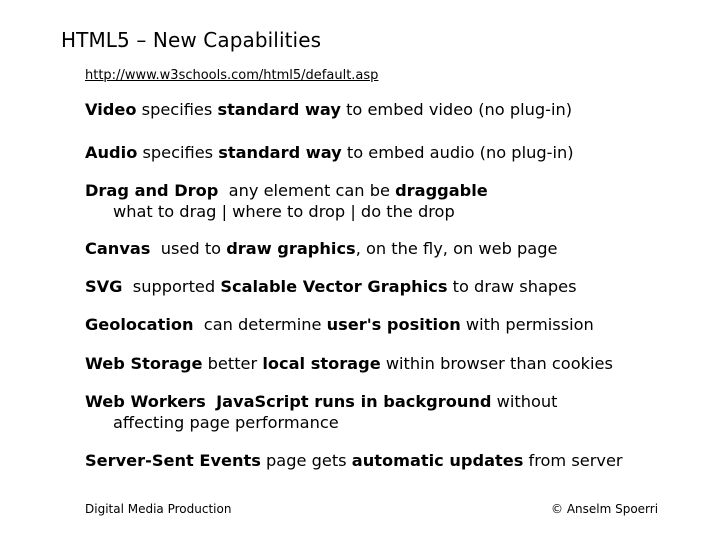  I want to click on item-keyword: user's position, so click(393, 324).